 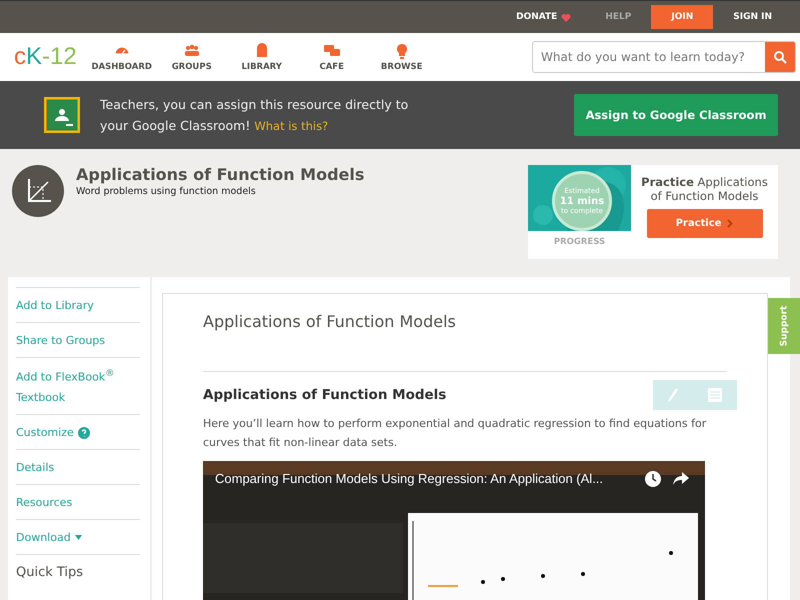 What do you see at coordinates (45, 57) in the screenshot?
I see `logo: cK-12` at bounding box center [45, 57].